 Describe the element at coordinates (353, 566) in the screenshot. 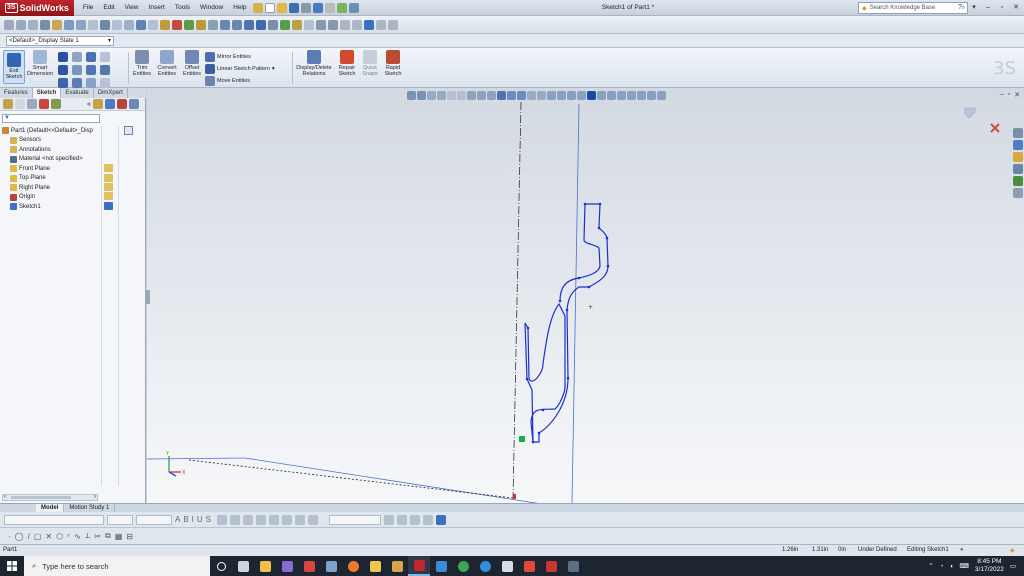

I see `firefox-icon` at that location.